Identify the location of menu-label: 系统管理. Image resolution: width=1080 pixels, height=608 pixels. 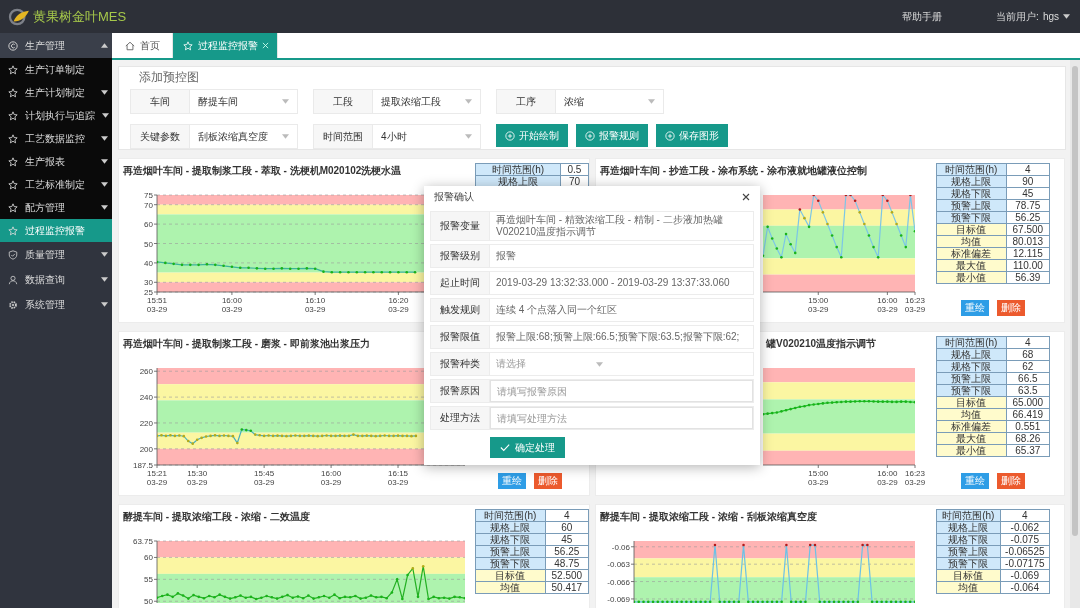
(45, 304).